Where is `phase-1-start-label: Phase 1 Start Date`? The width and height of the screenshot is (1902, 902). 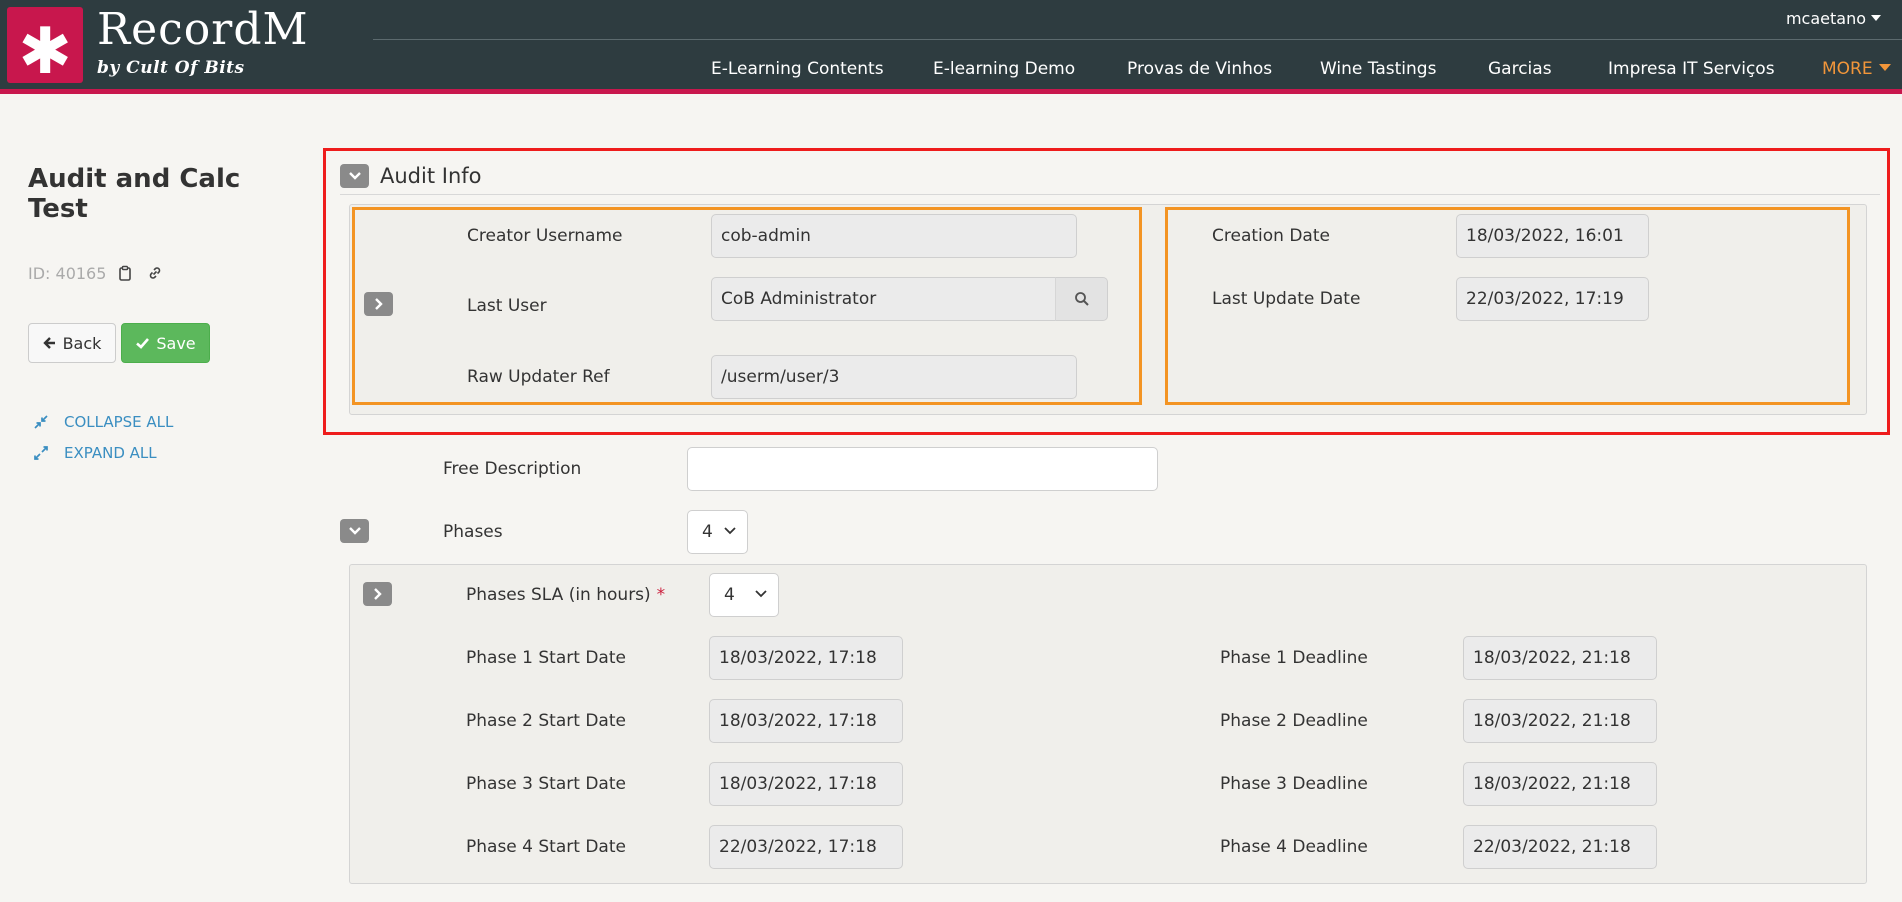 phase-1-start-label: Phase 1 Start Date is located at coordinates (546, 658).